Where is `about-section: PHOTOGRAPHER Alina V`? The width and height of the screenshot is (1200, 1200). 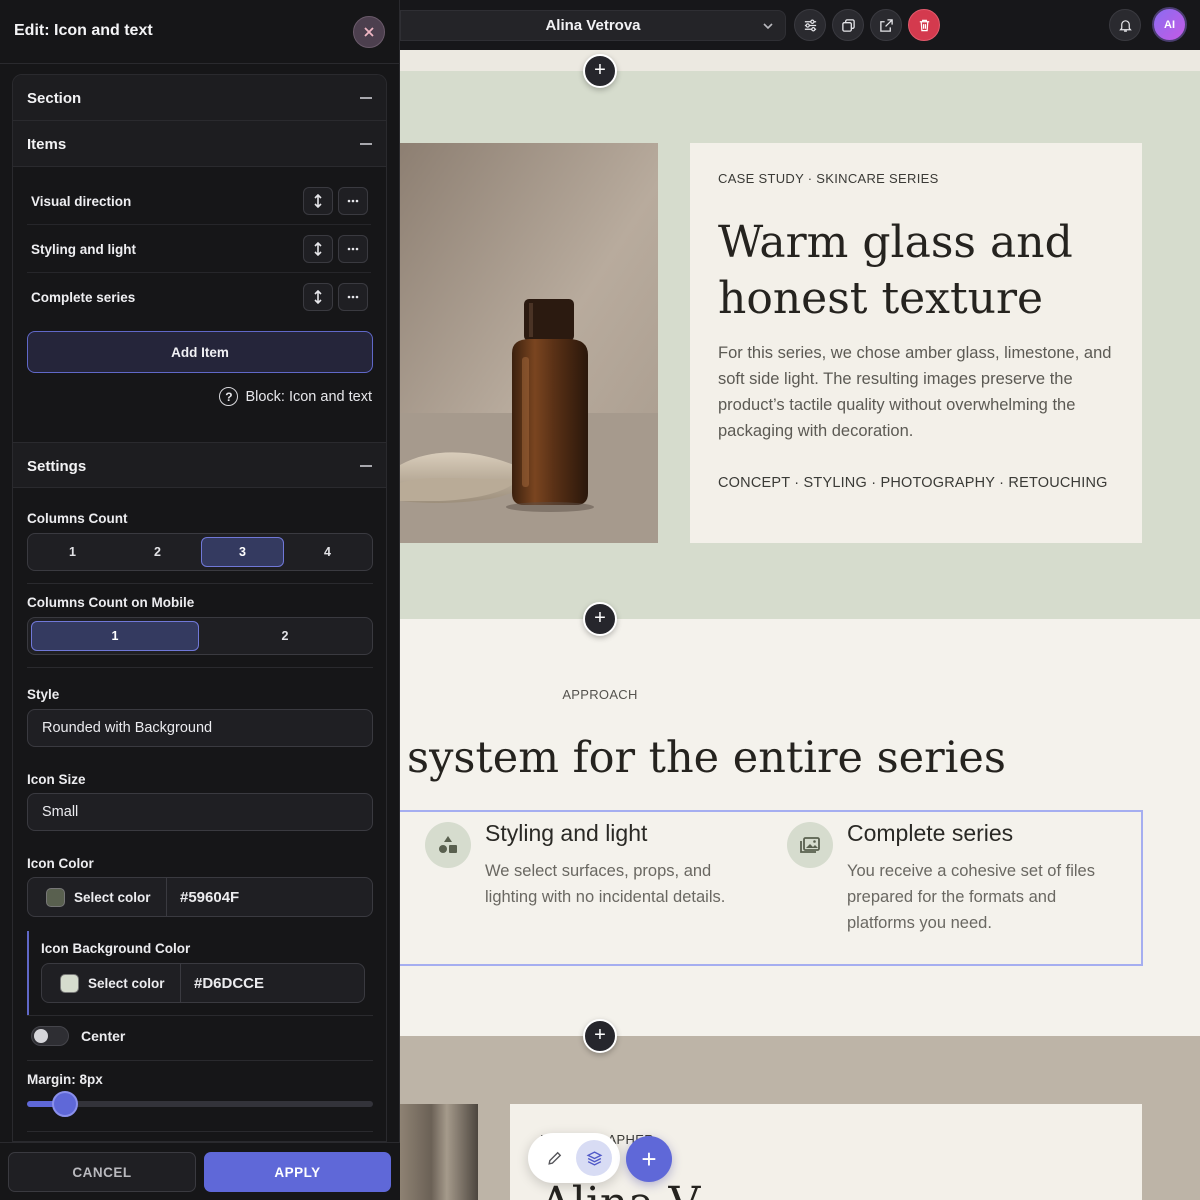 about-section: PHOTOGRAPHER Alina V is located at coordinates (800, 1118).